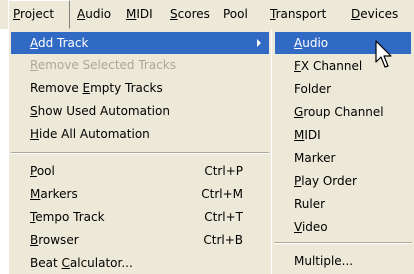 The height and width of the screenshot is (274, 414). Describe the element at coordinates (343, 135) in the screenshot. I see `submenu-item-midi: MIDI` at that location.